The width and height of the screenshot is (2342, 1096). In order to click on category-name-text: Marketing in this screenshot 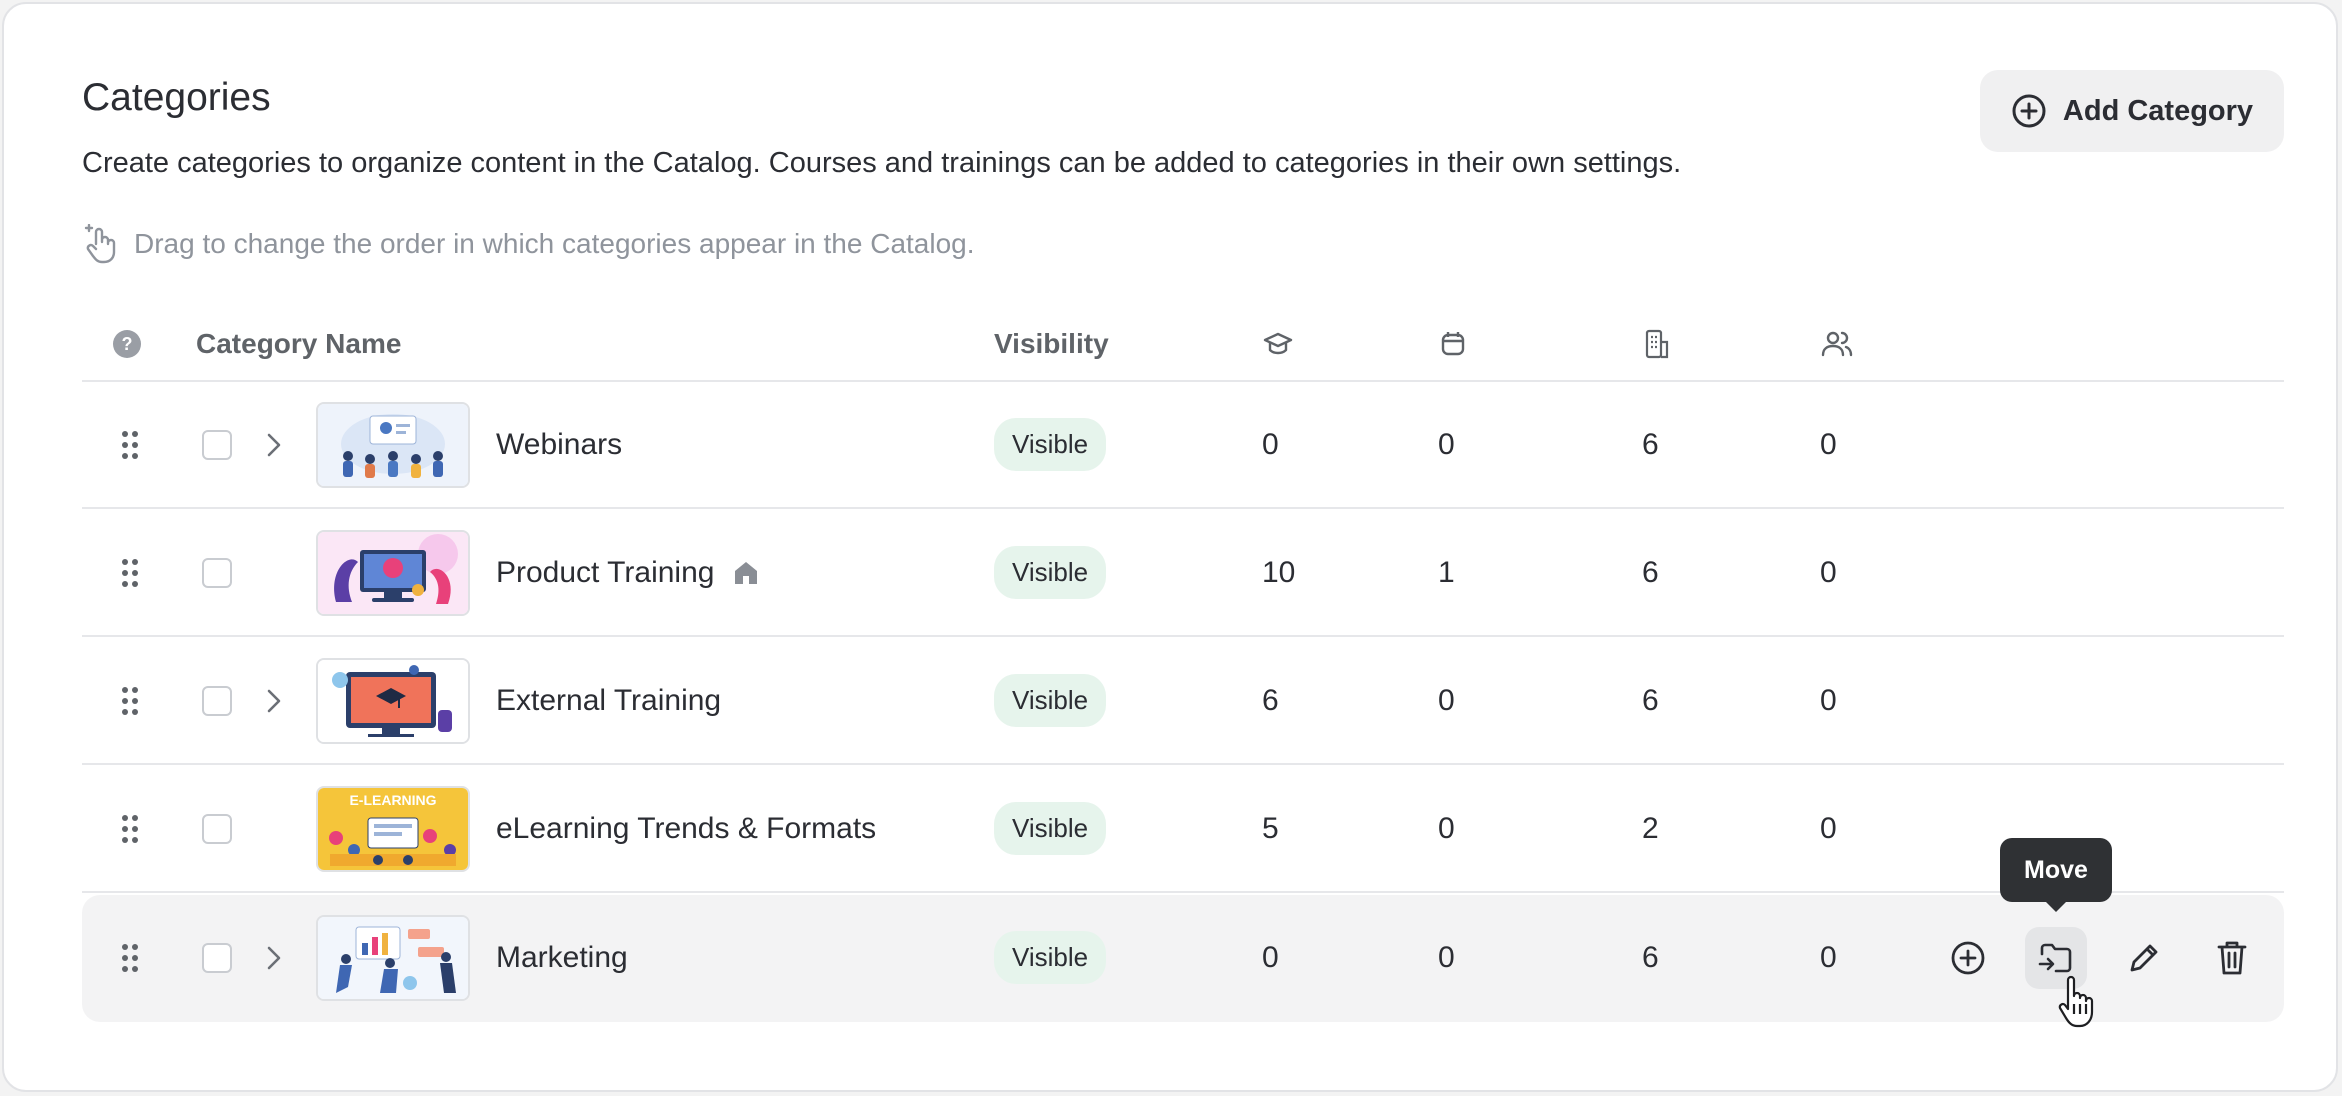, I will do `click(562, 957)`.